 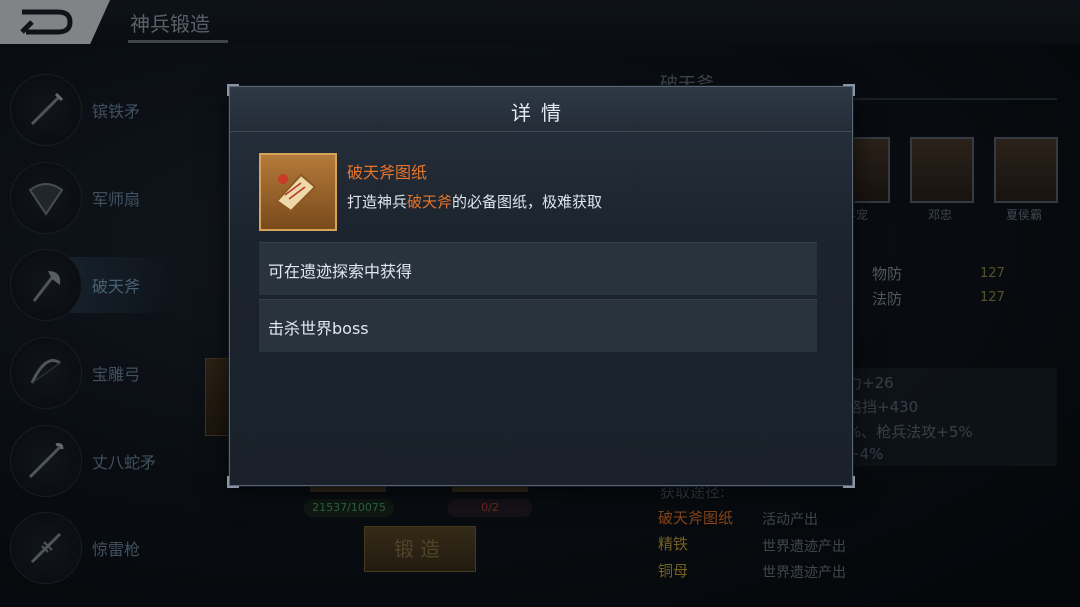 I want to click on item-description: 打造神兵破天斧的必备图纸，极难获取, so click(x=474, y=201).